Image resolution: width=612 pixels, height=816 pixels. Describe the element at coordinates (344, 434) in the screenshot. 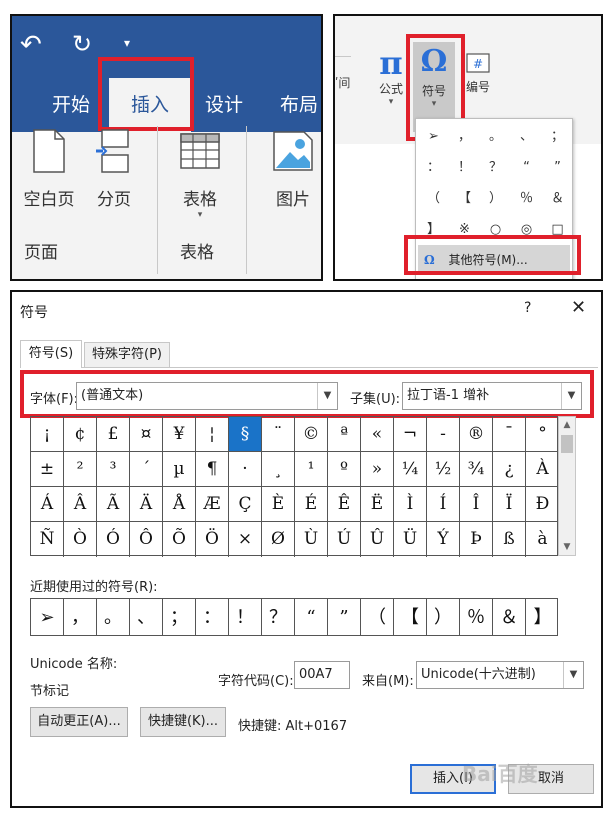

I see `symbol-cell: ª` at that location.